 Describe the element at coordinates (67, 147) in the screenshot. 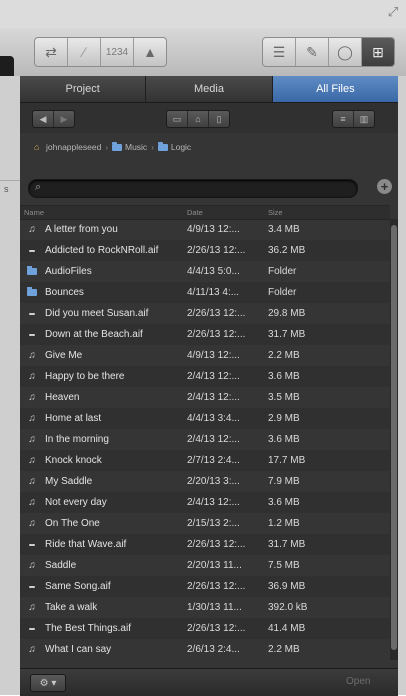

I see `breadcrumb-home: ⌂ johnappleseed` at that location.